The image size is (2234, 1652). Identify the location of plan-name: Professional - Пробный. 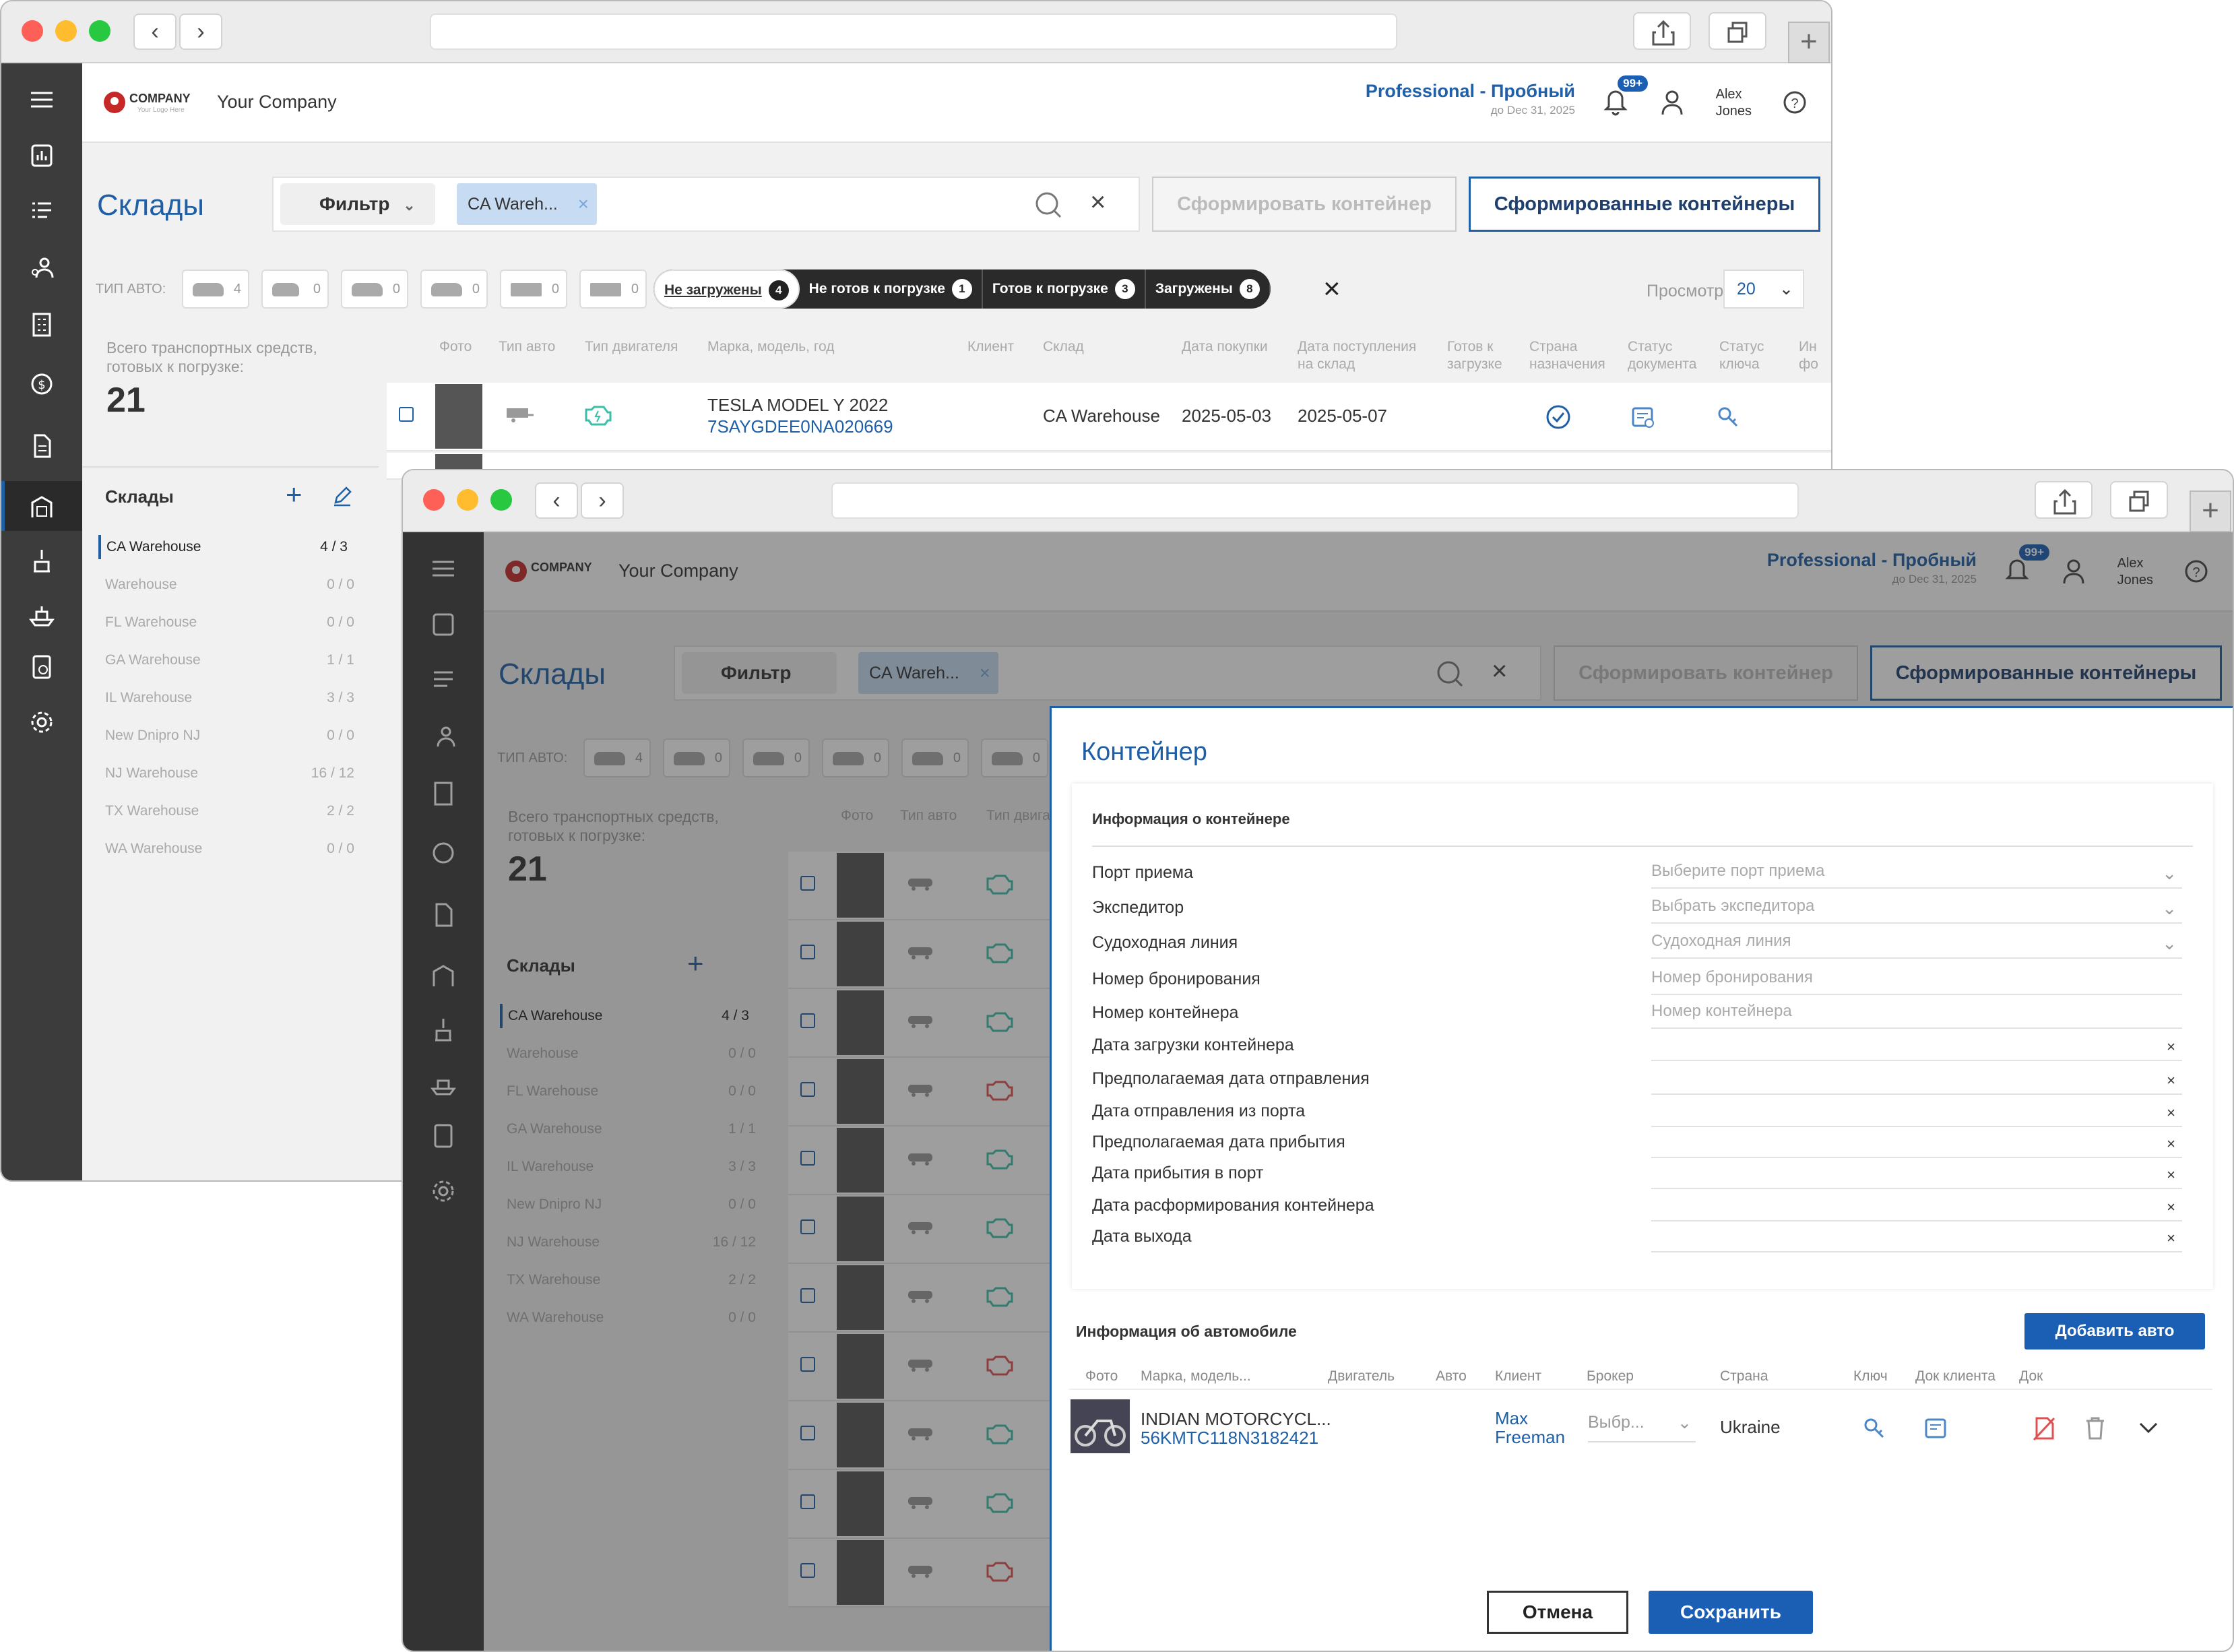
(1471, 91).